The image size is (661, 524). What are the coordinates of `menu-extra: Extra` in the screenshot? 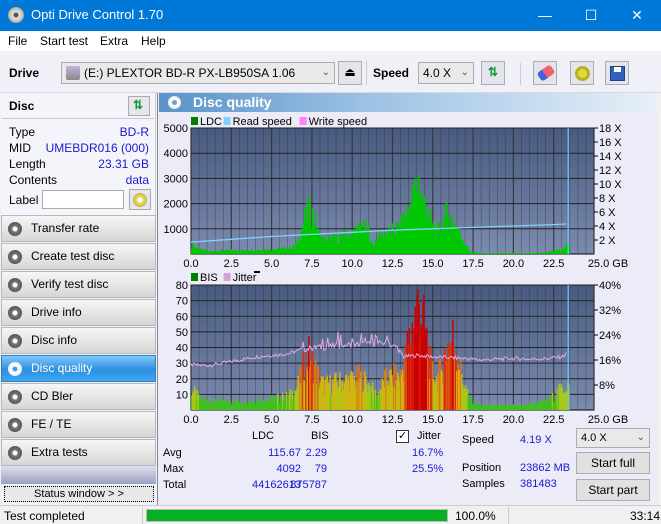 It's located at (114, 41).